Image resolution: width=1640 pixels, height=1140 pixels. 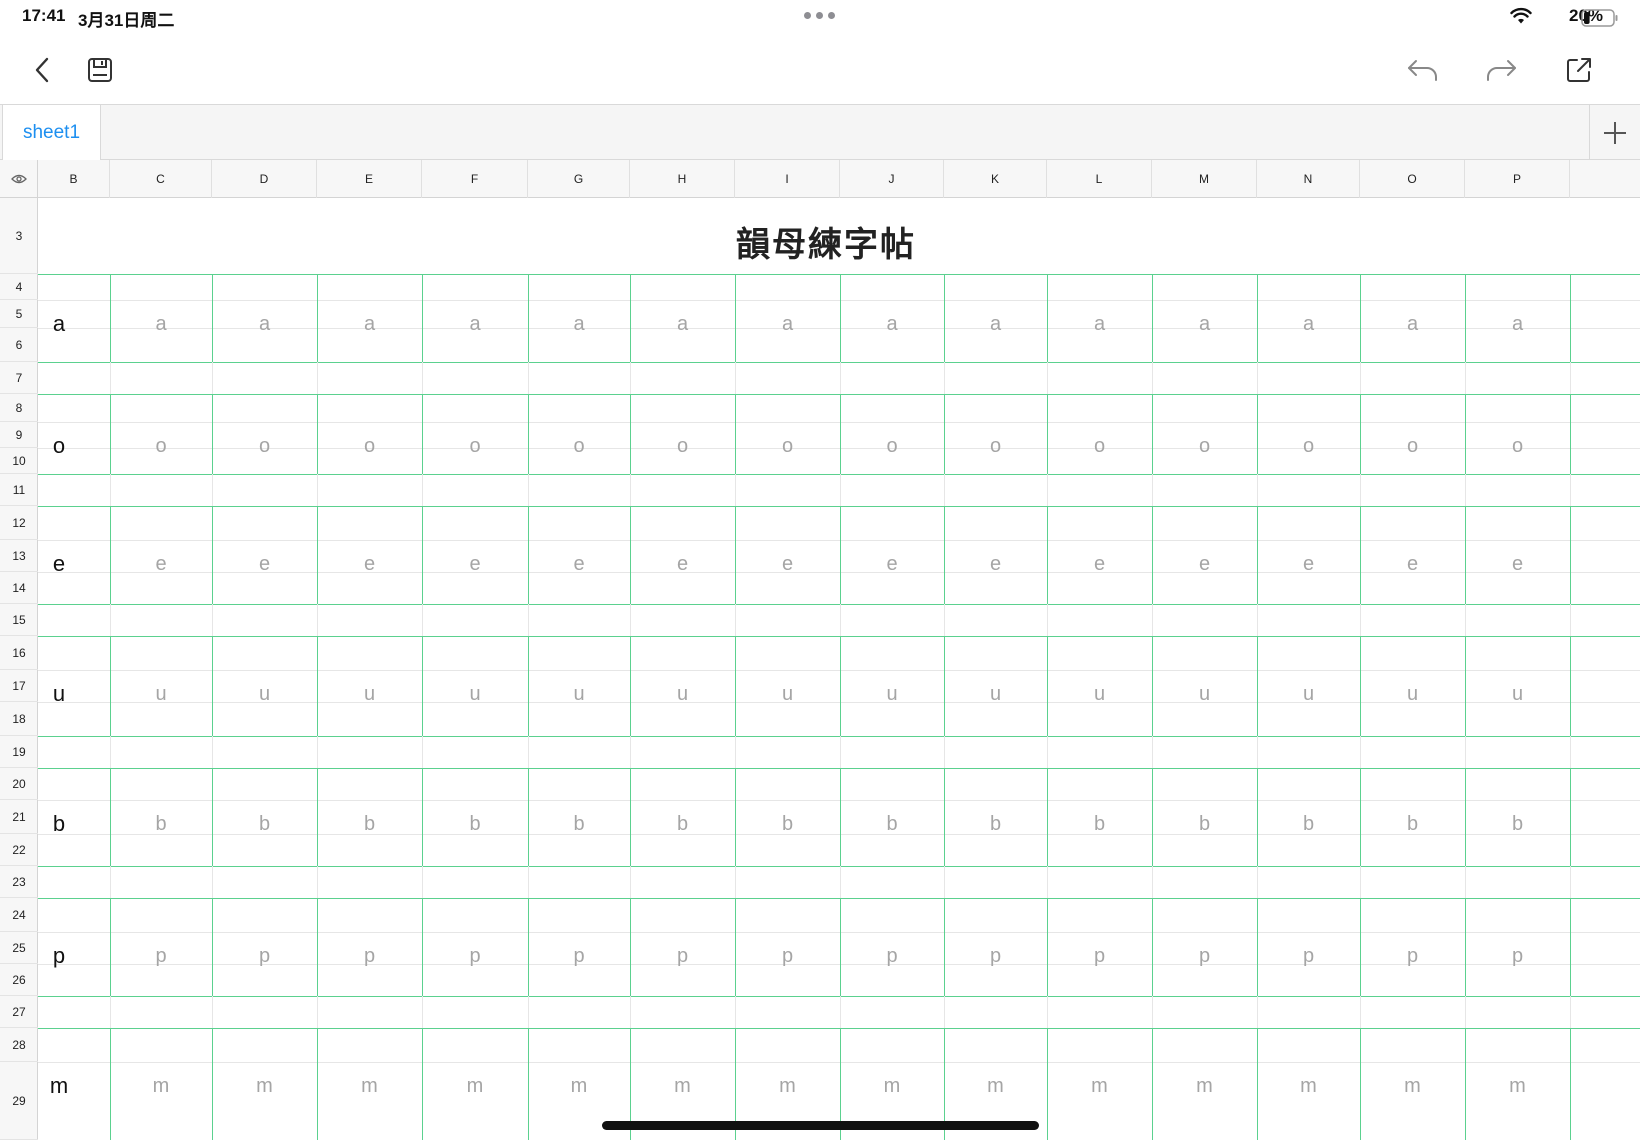 I want to click on row-header-4: 4, so click(x=19, y=287).